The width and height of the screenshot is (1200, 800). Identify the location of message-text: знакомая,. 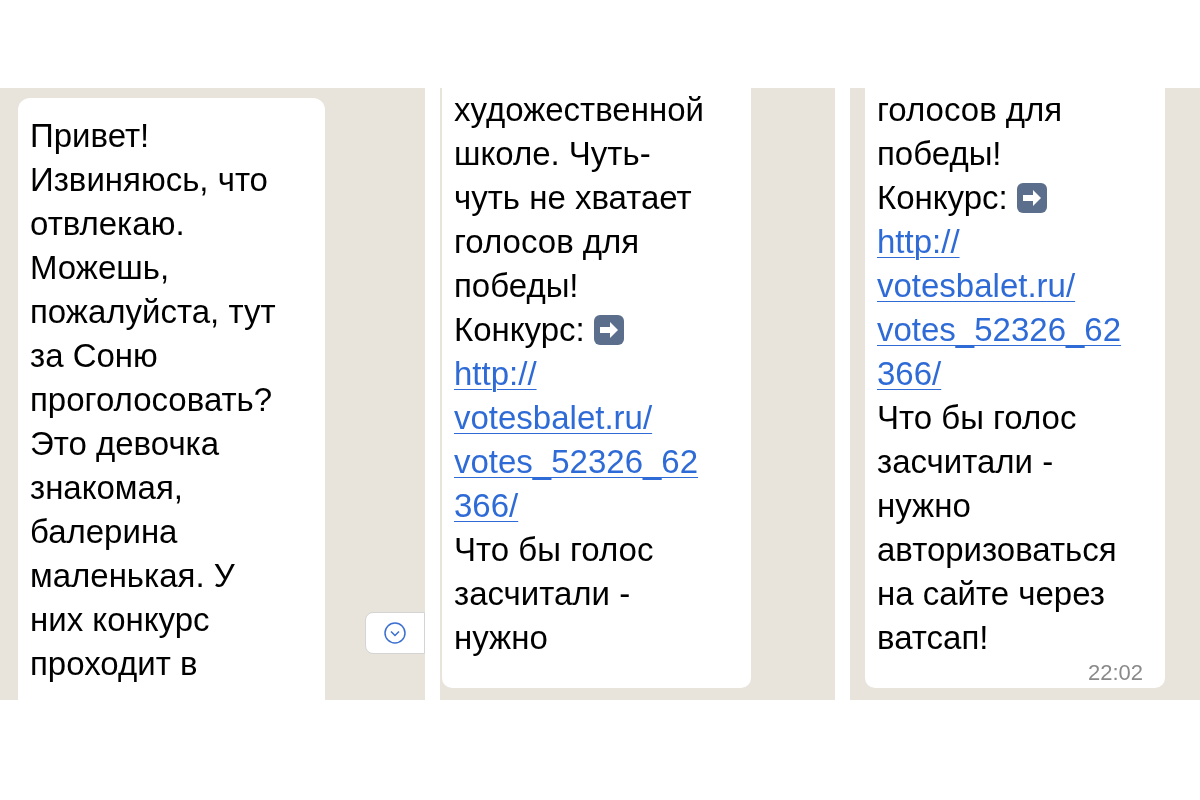
(106, 487).